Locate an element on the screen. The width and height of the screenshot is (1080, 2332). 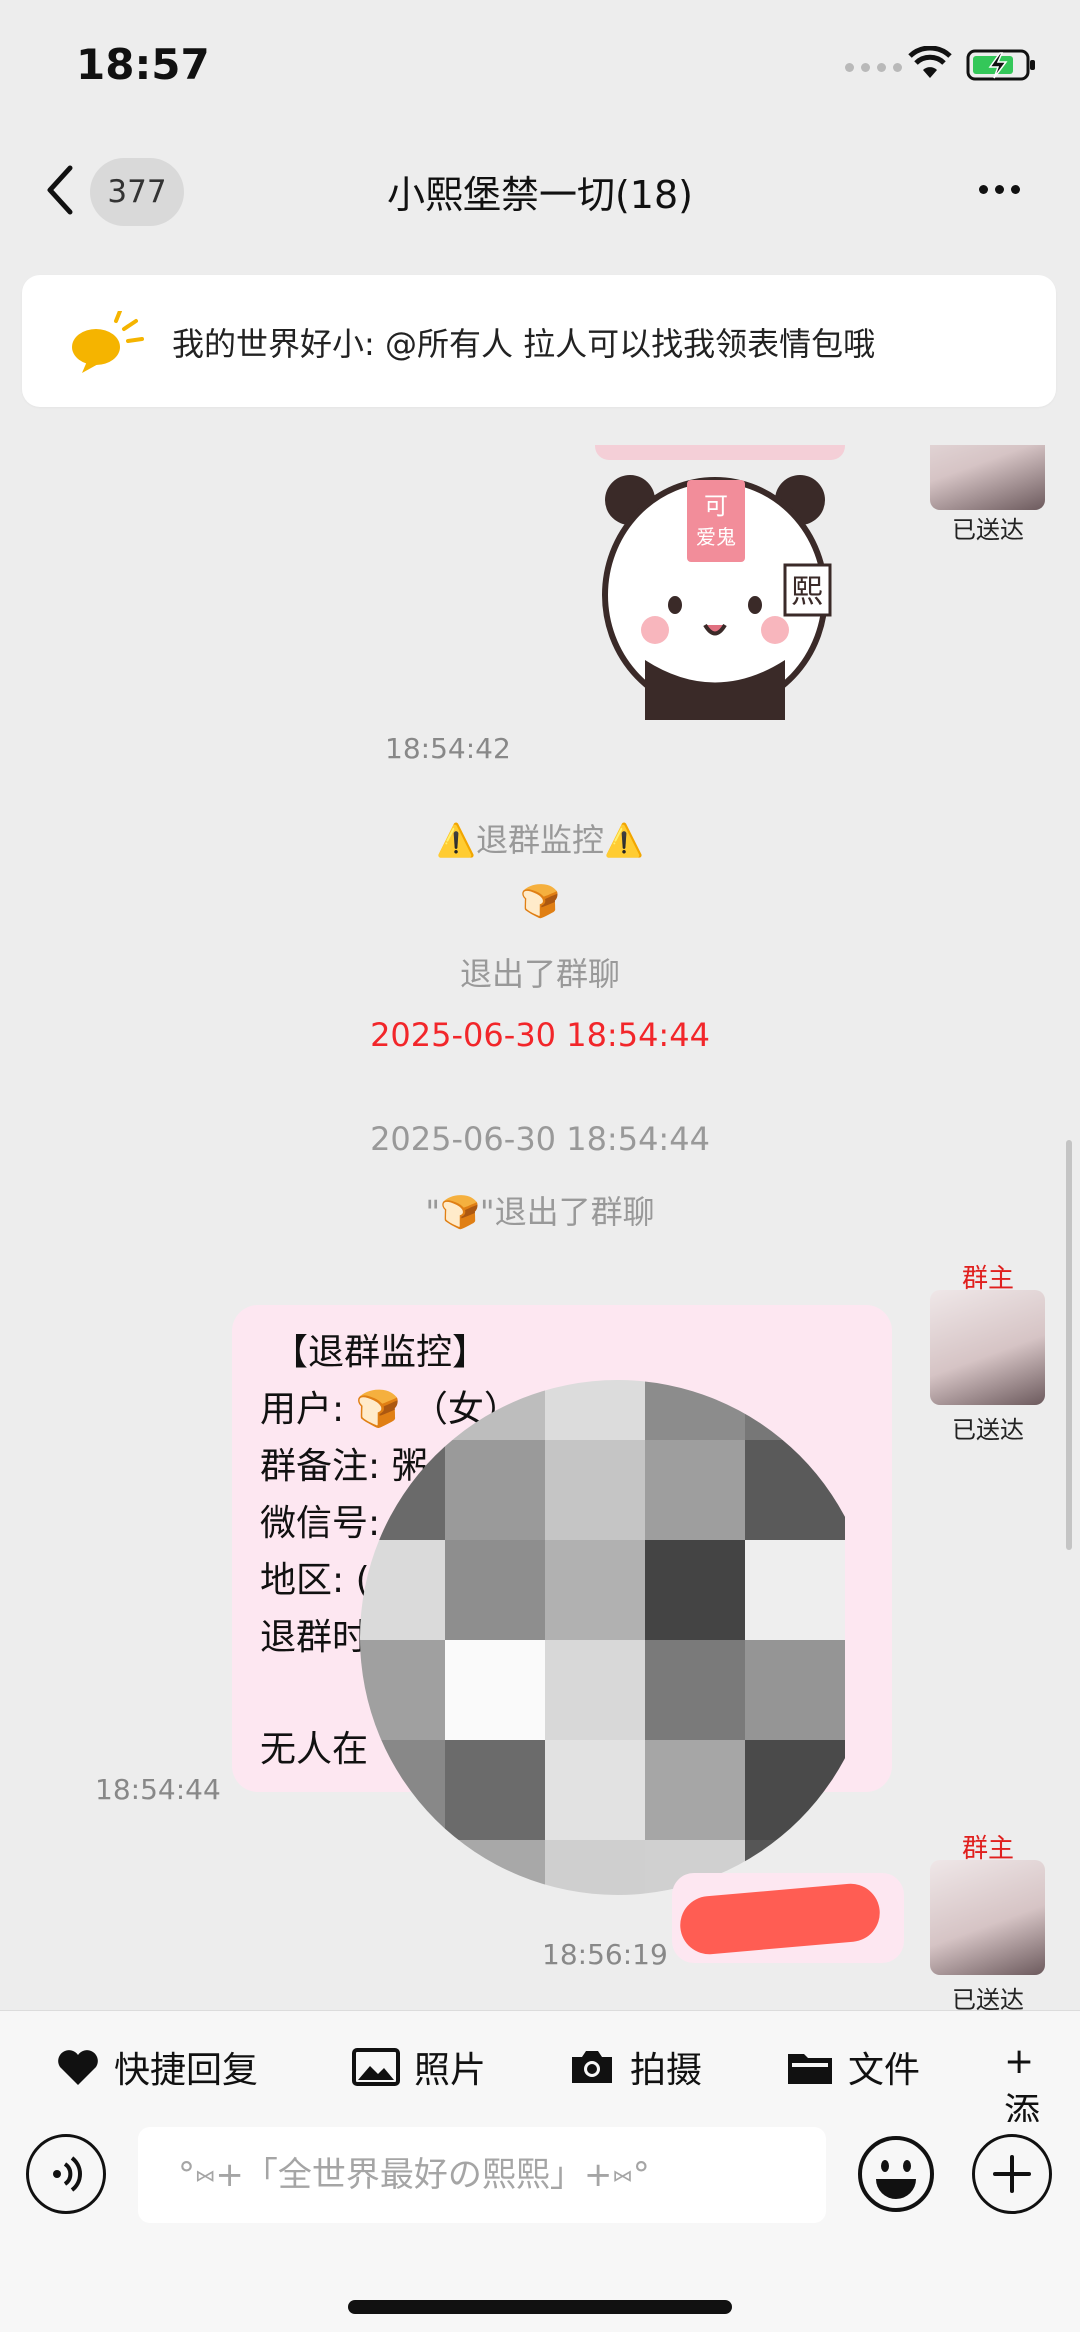
svg-text: 熙 is located at coordinates (807, 591).